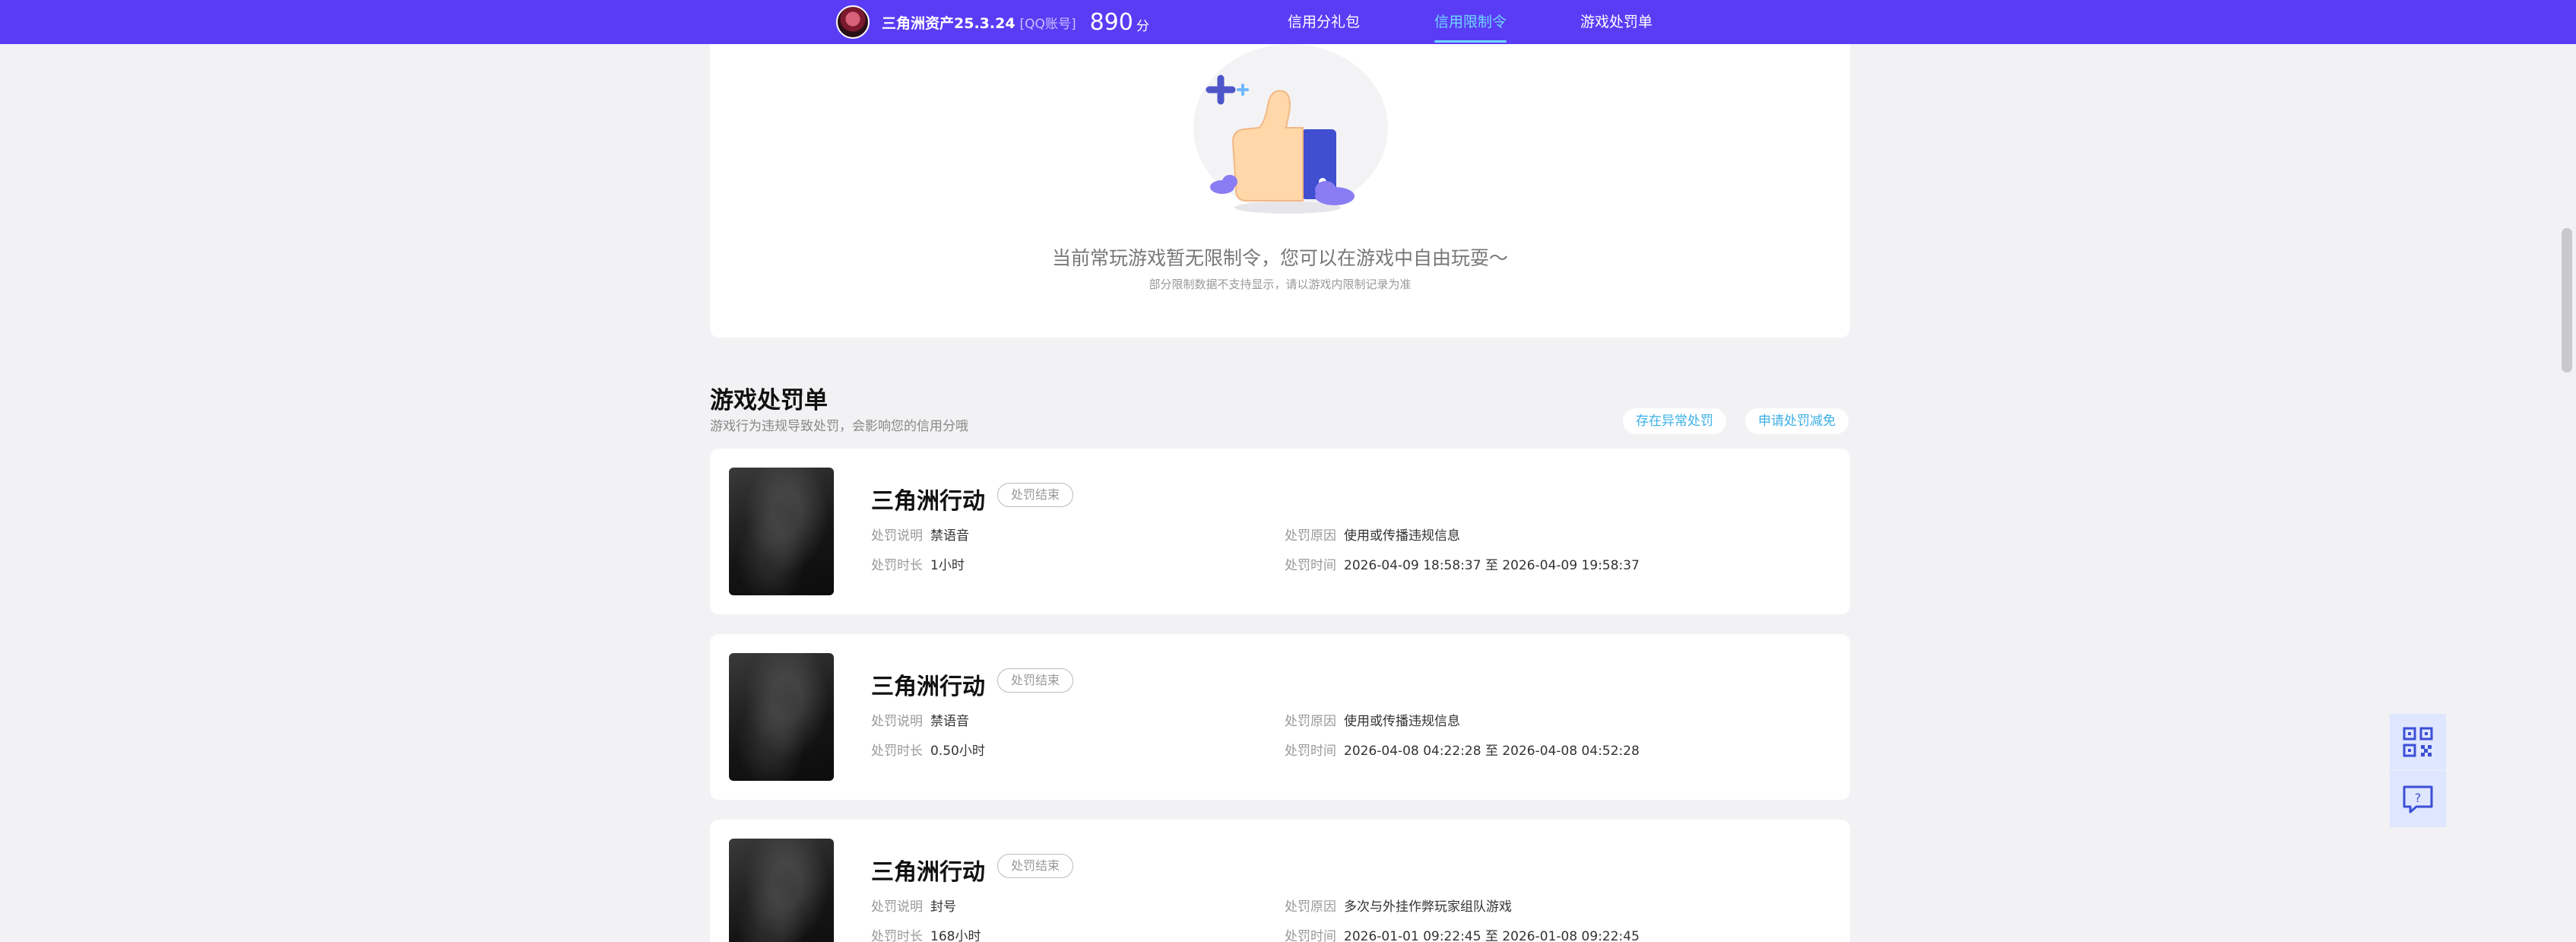 This screenshot has height=942, width=2576. Describe the element at coordinates (1428, 907) in the screenshot. I see `penalty-reason-value: 多次与外挂作弊玩家组队游戏` at that location.